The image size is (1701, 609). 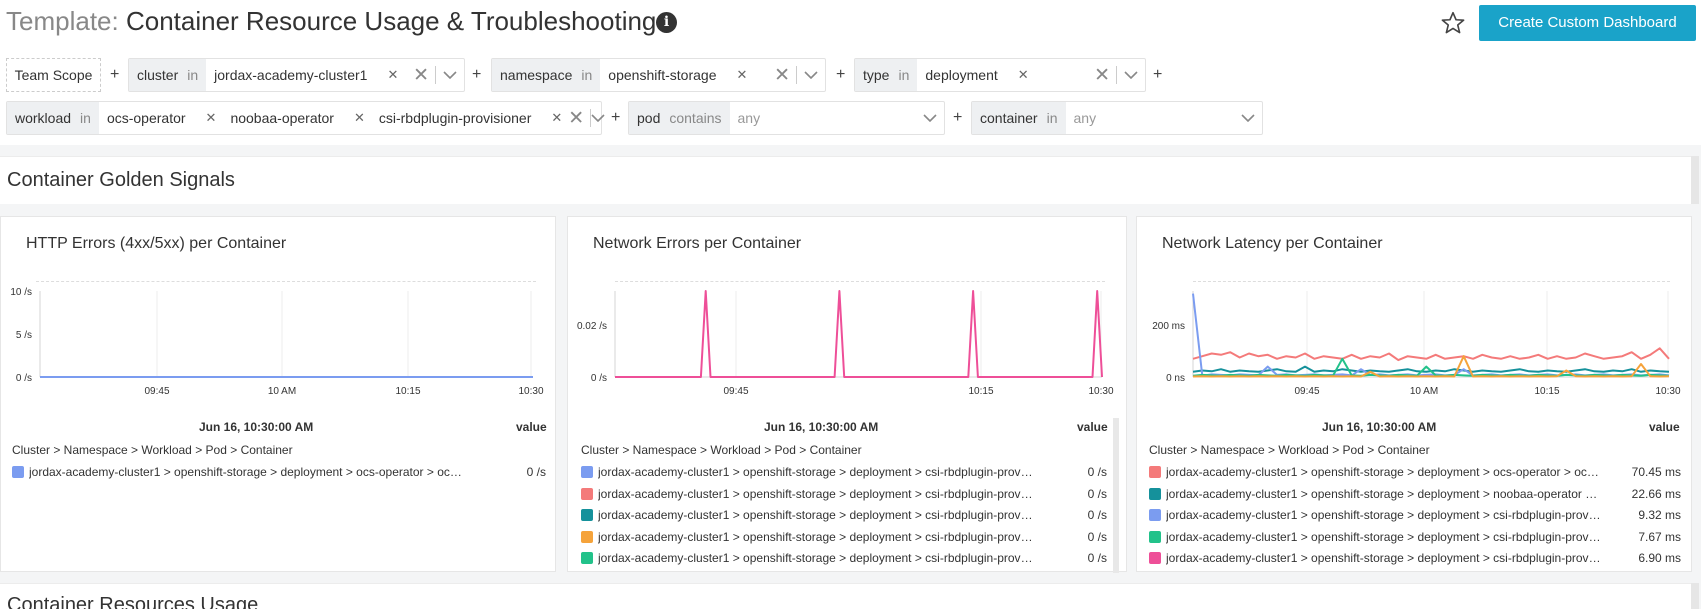 What do you see at coordinates (1117, 118) in the screenshot?
I see `filter-container: container in any` at bounding box center [1117, 118].